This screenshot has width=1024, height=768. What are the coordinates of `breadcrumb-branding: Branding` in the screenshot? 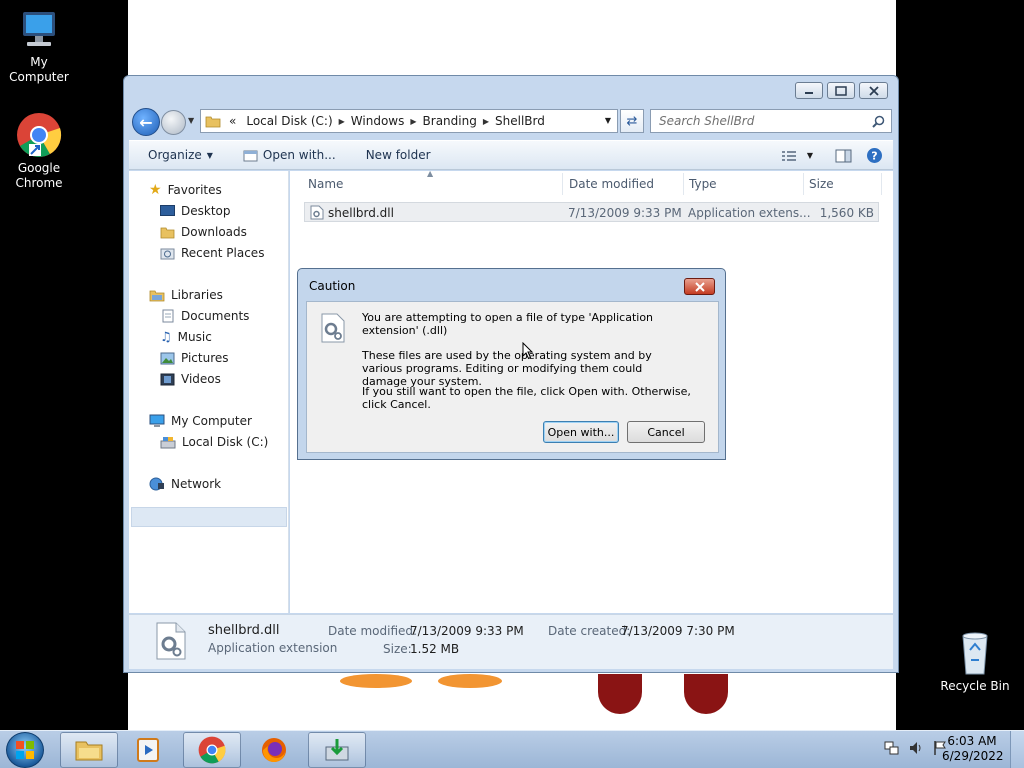 It's located at (450, 121).